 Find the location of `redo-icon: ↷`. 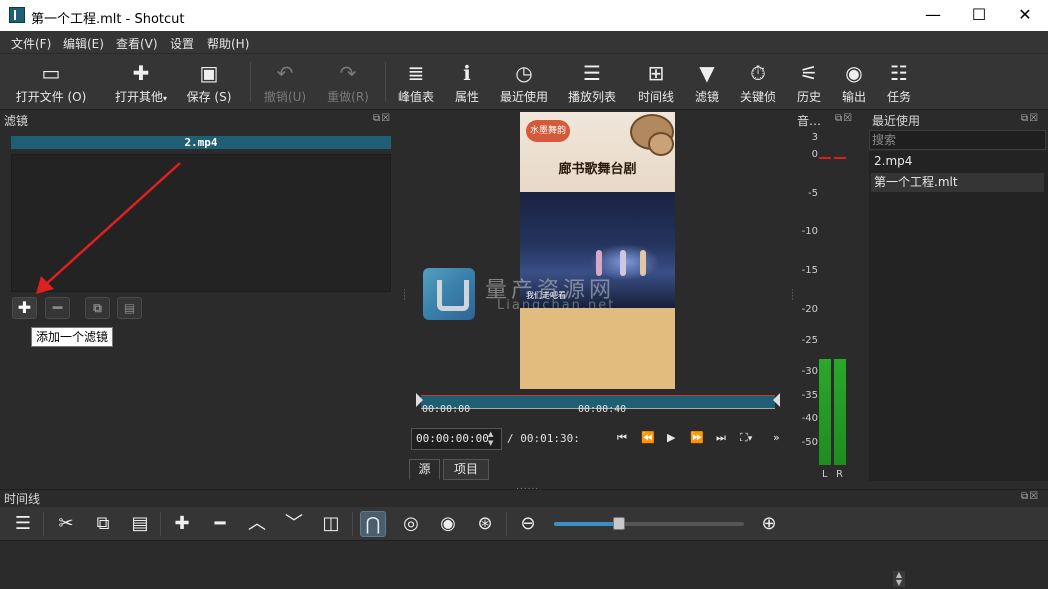

redo-icon: ↷ is located at coordinates (348, 73).